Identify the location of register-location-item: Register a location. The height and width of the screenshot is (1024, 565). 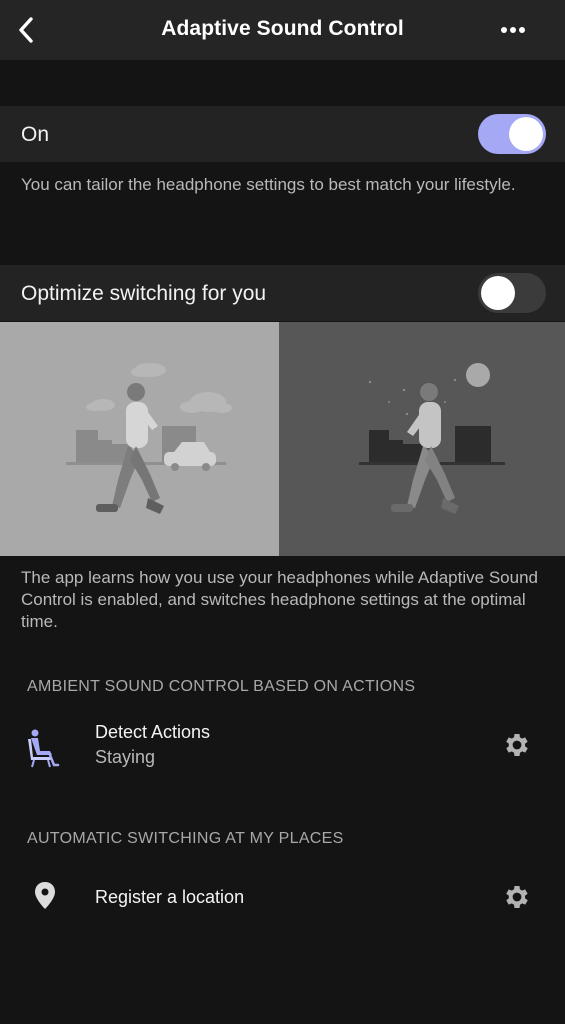
(282, 897).